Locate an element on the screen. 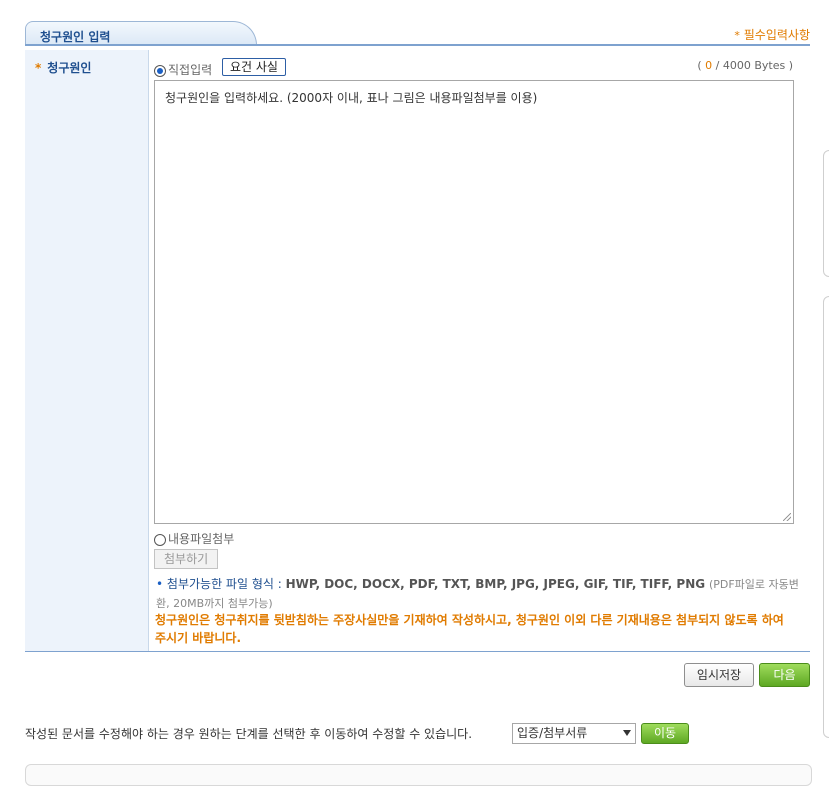 The image size is (829, 786). tab-divider is located at coordinates (417, 45).